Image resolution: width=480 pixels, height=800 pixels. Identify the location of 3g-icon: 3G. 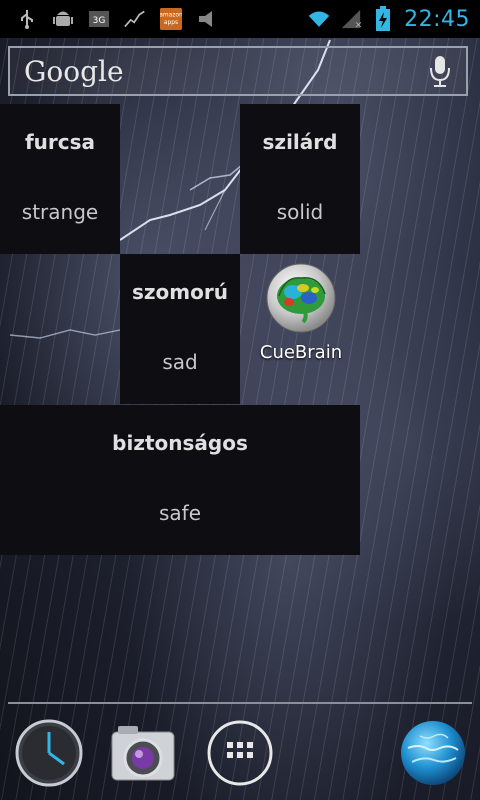
(99, 19).